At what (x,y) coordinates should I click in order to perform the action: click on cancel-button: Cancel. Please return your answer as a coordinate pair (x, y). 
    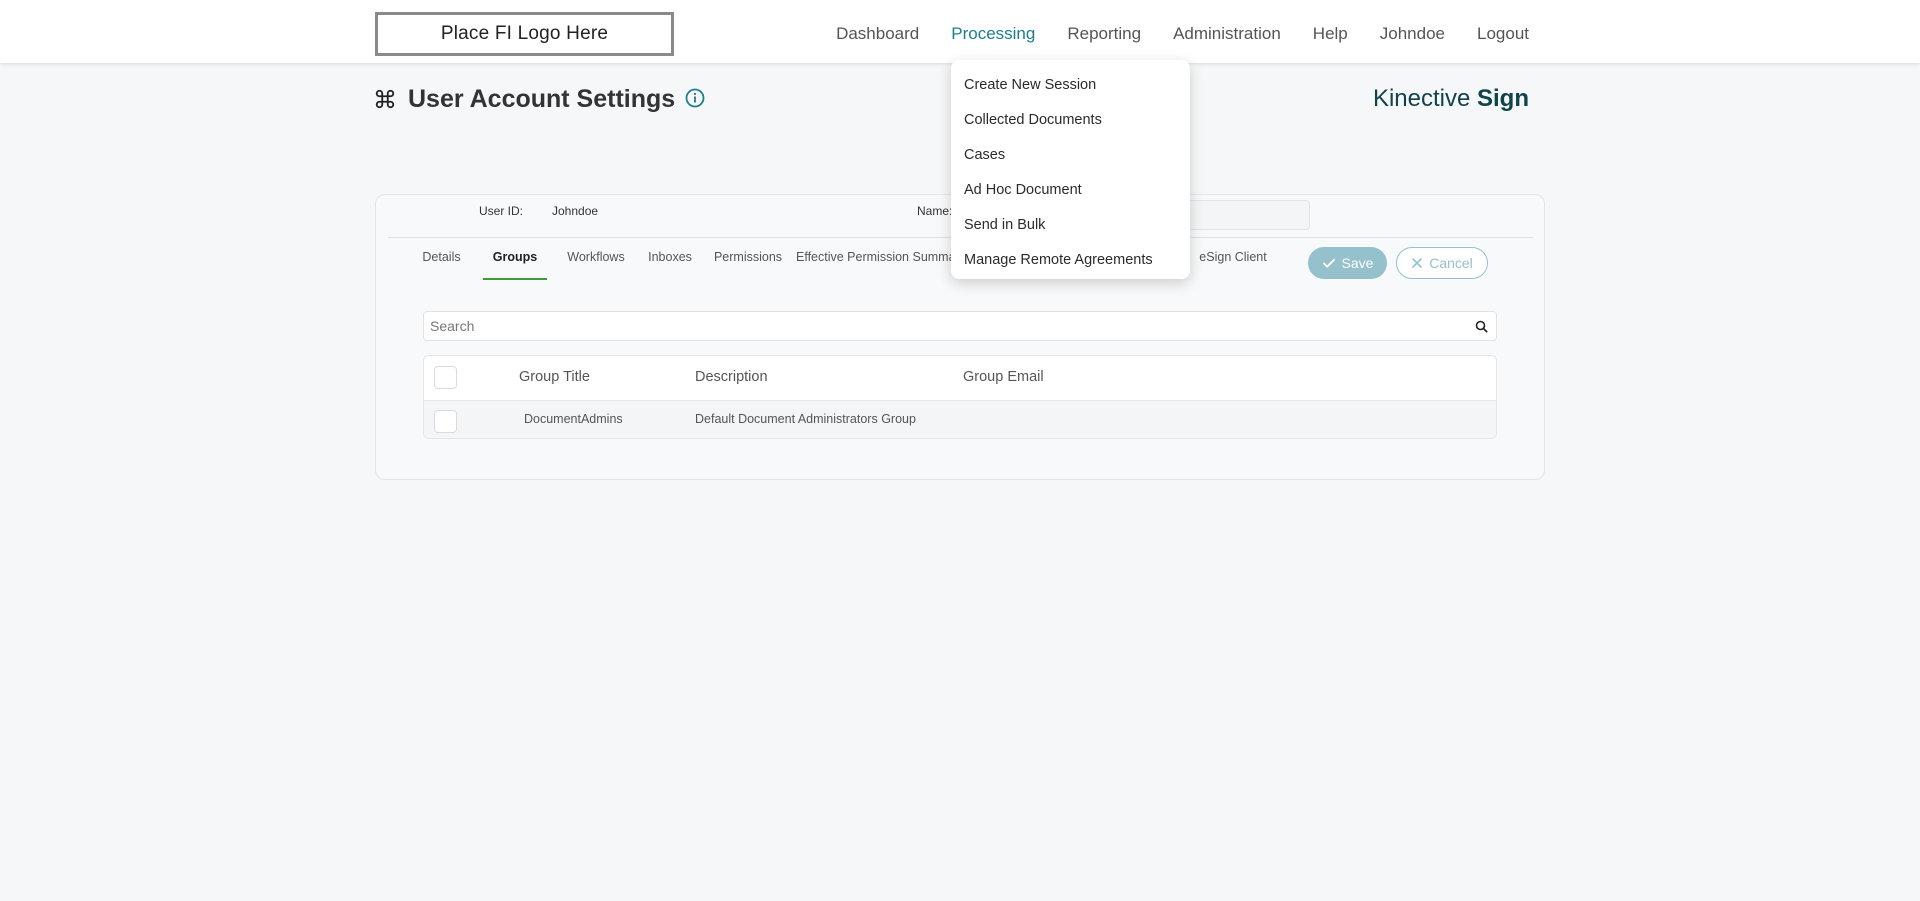
    Looking at the image, I should click on (1442, 263).